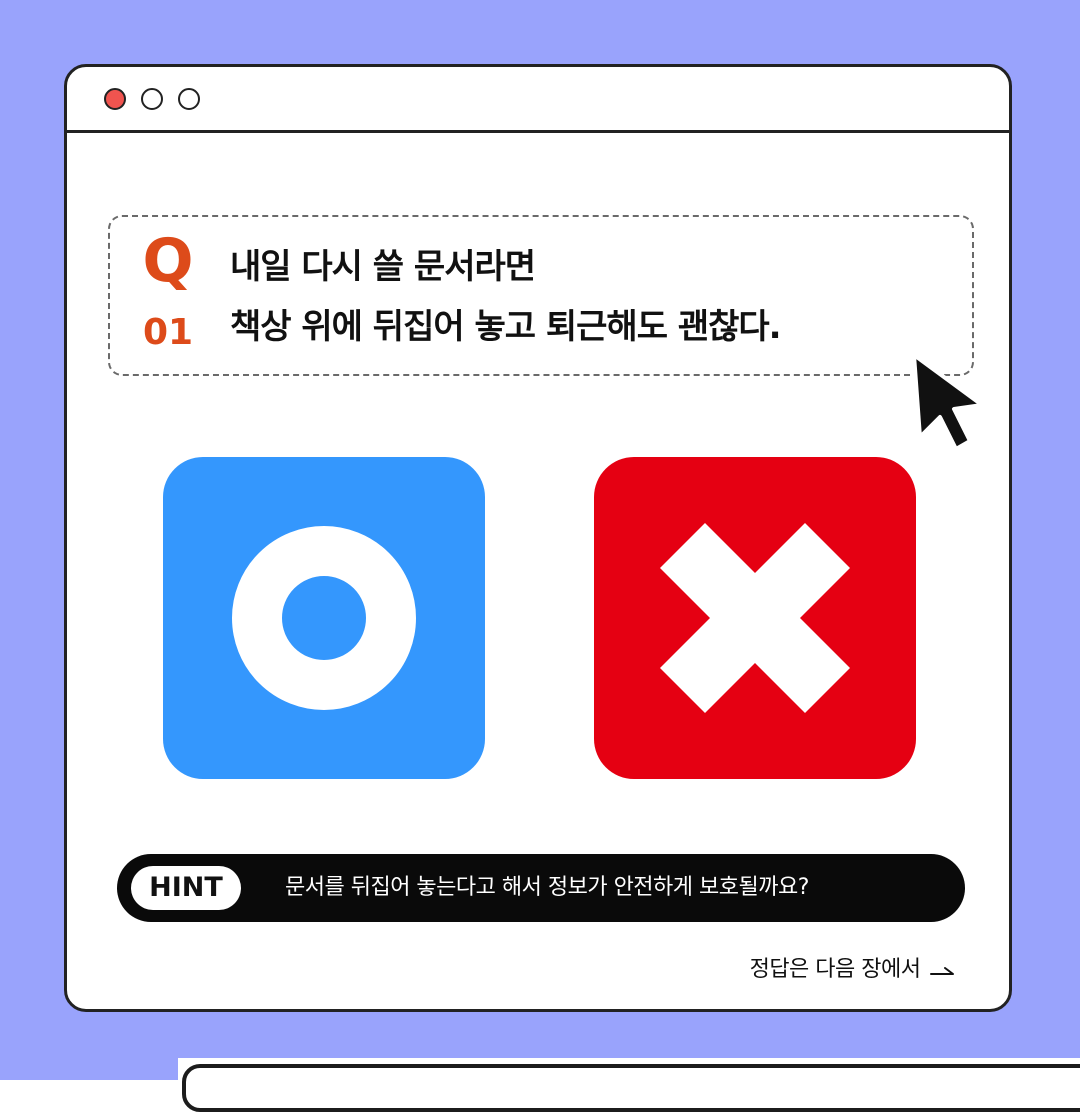  I want to click on hint-bar: HINT 문서를 뒤집어 놓는다고 해서 정보가 안전하게 보호될까요?, so click(541, 888).